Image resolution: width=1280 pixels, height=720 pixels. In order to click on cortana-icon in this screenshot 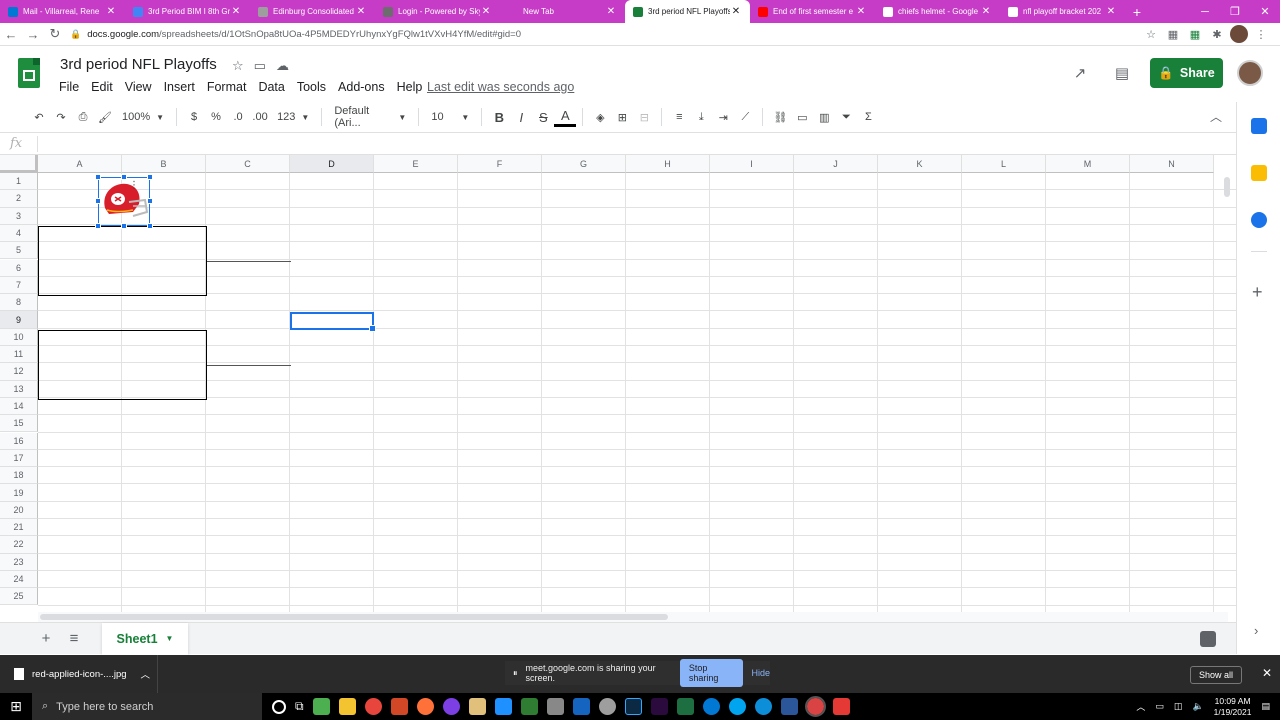, I will do `click(279, 706)`.